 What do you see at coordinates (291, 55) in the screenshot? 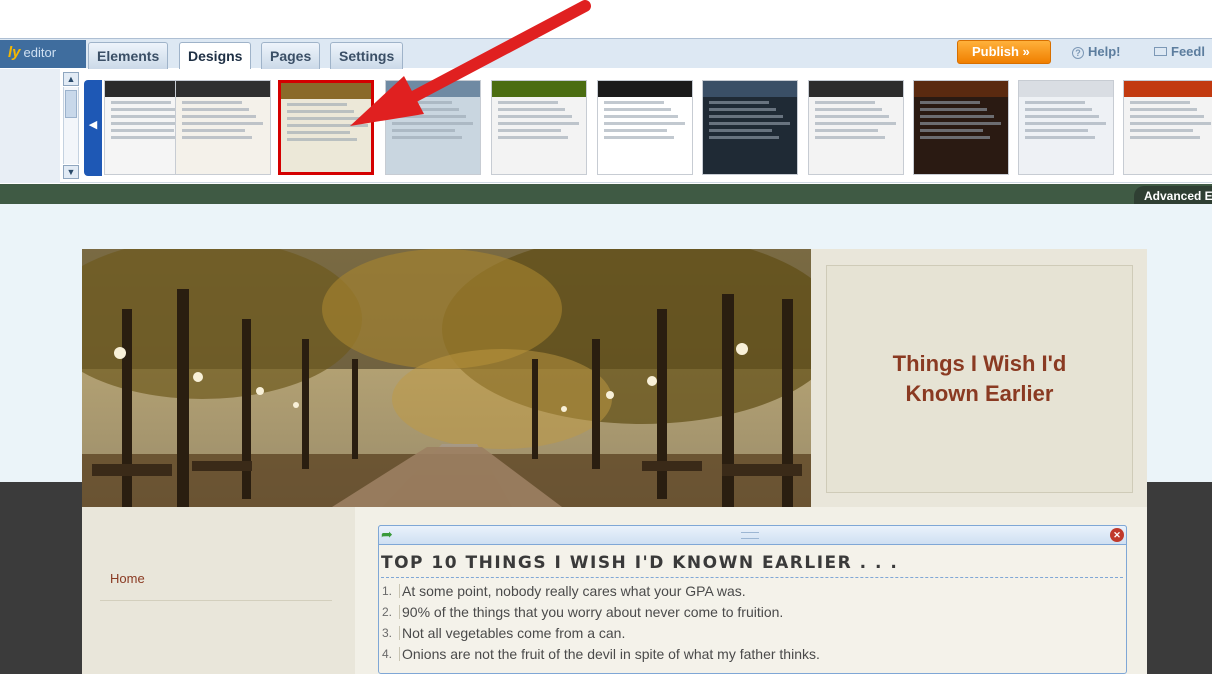
I see `tab-pages: Pages` at bounding box center [291, 55].